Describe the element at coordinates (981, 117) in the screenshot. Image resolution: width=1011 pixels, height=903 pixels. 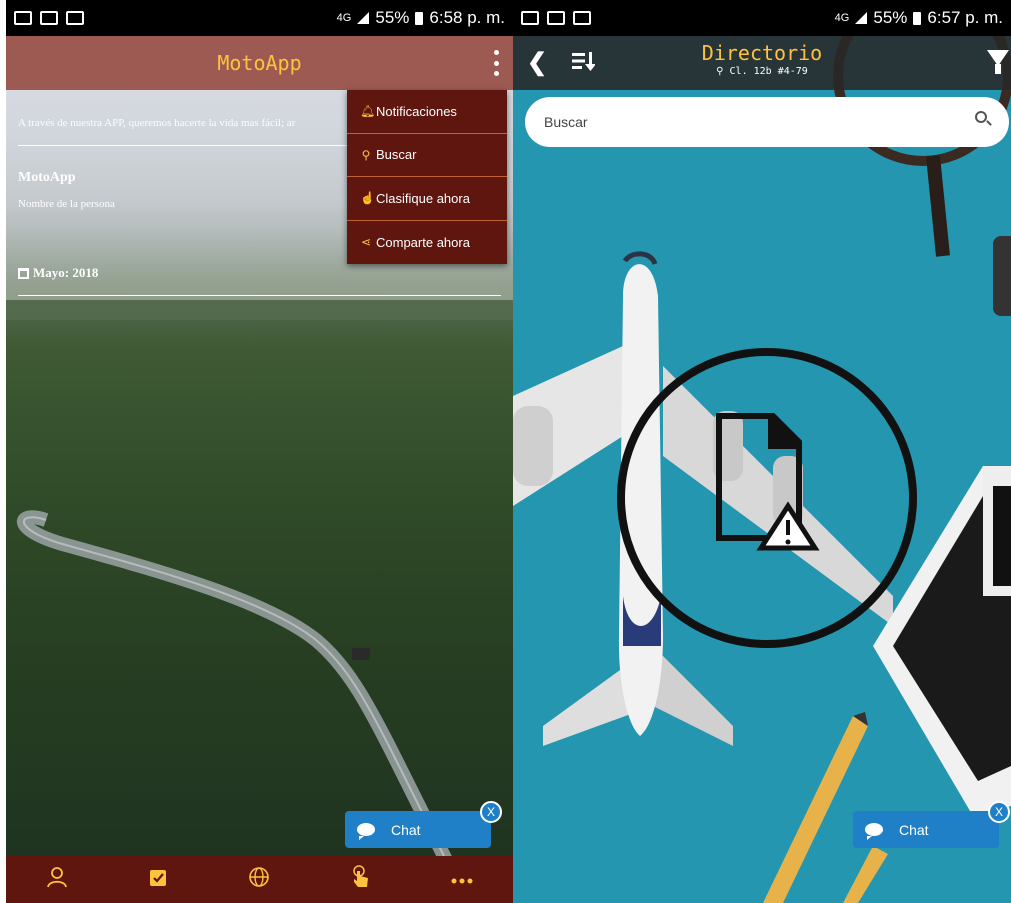
I see `search-icon` at that location.